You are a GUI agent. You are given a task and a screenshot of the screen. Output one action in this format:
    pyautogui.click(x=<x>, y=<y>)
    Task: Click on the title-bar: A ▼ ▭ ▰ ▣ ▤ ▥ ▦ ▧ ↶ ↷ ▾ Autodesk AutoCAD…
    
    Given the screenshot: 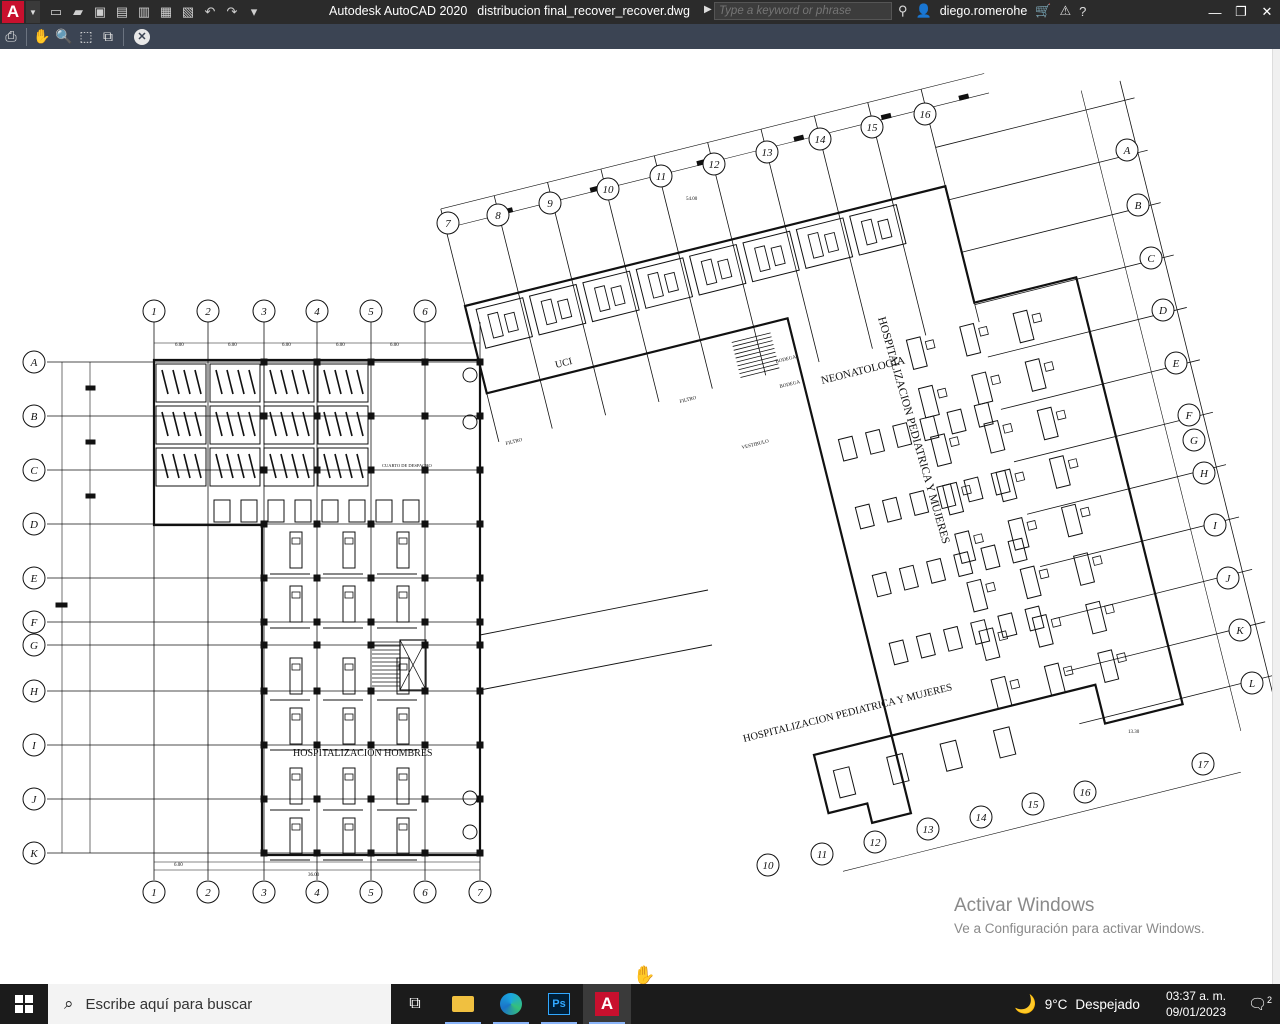 What is the action you would take?
    pyautogui.click(x=640, y=12)
    